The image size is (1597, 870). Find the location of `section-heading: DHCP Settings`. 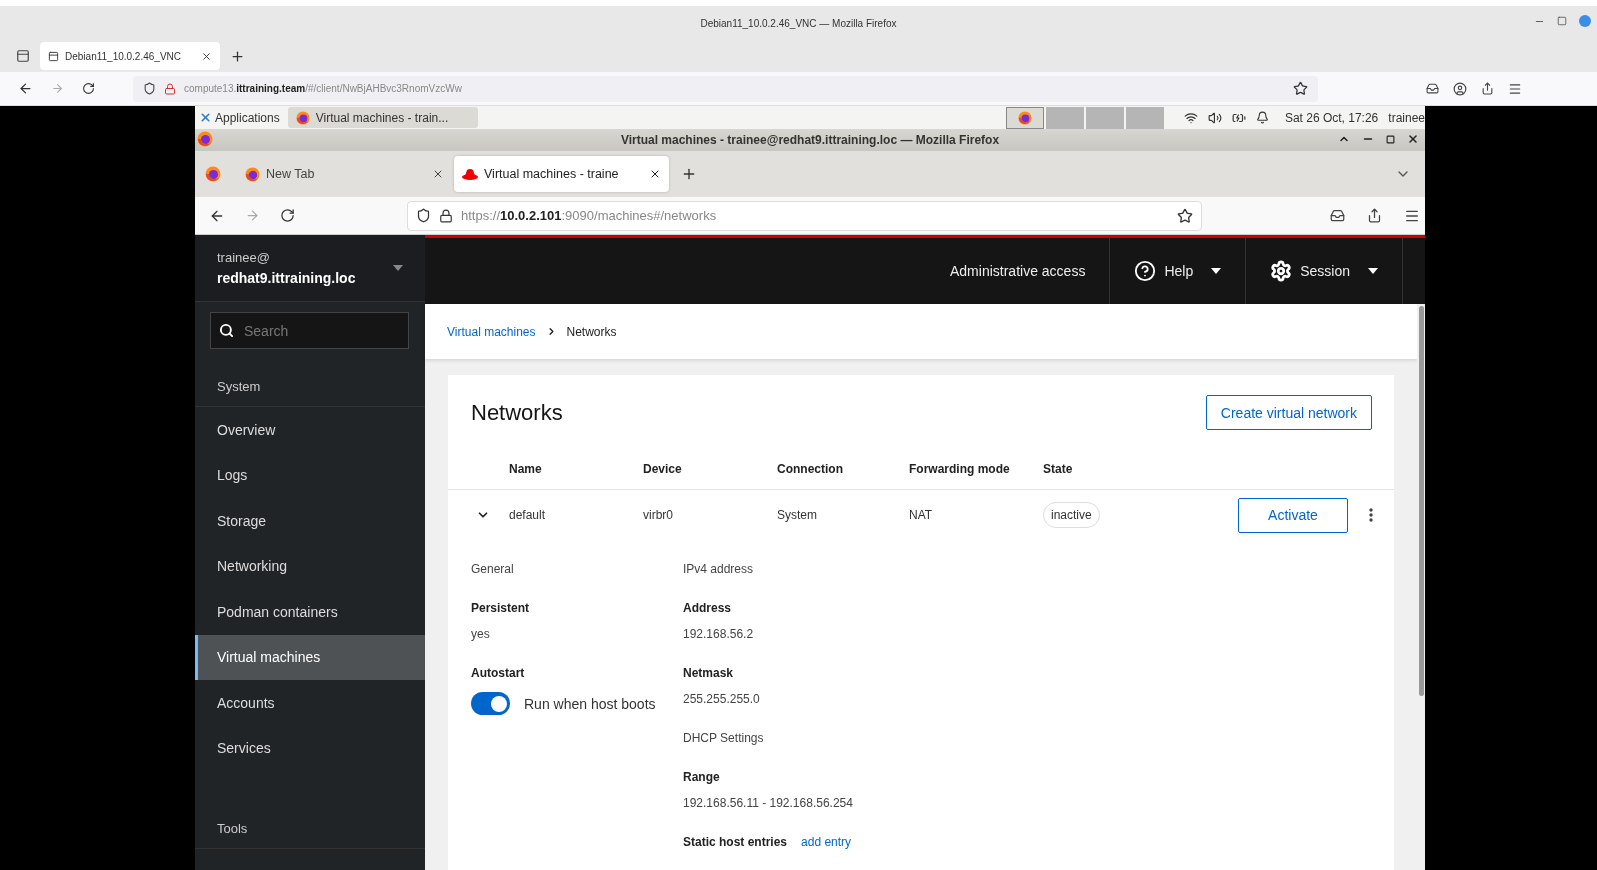

section-heading: DHCP Settings is located at coordinates (724, 738).